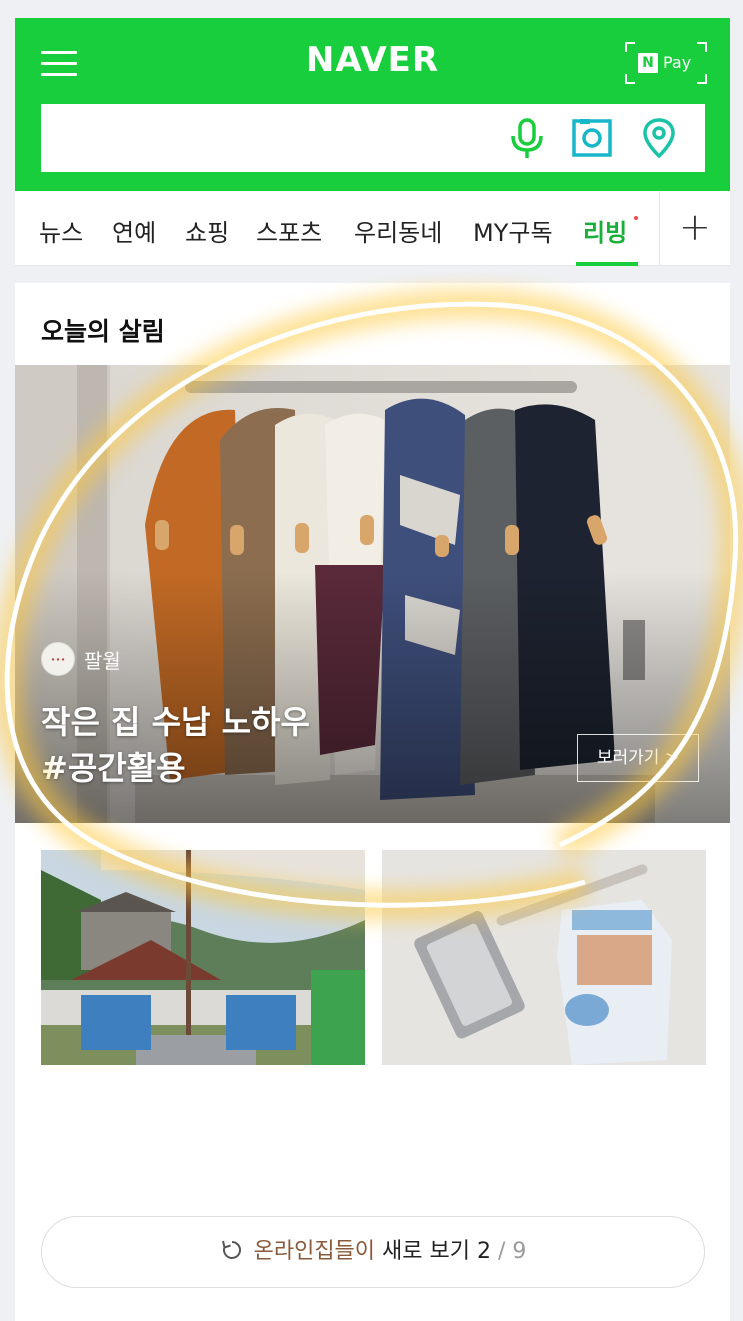 This screenshot has width=743, height=1321. Describe the element at coordinates (659, 228) in the screenshot. I see `nav-divider` at that location.